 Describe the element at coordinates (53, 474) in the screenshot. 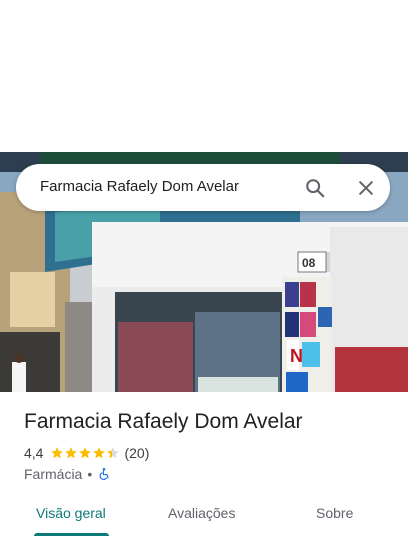

I see `place-category: Farmácia` at that location.